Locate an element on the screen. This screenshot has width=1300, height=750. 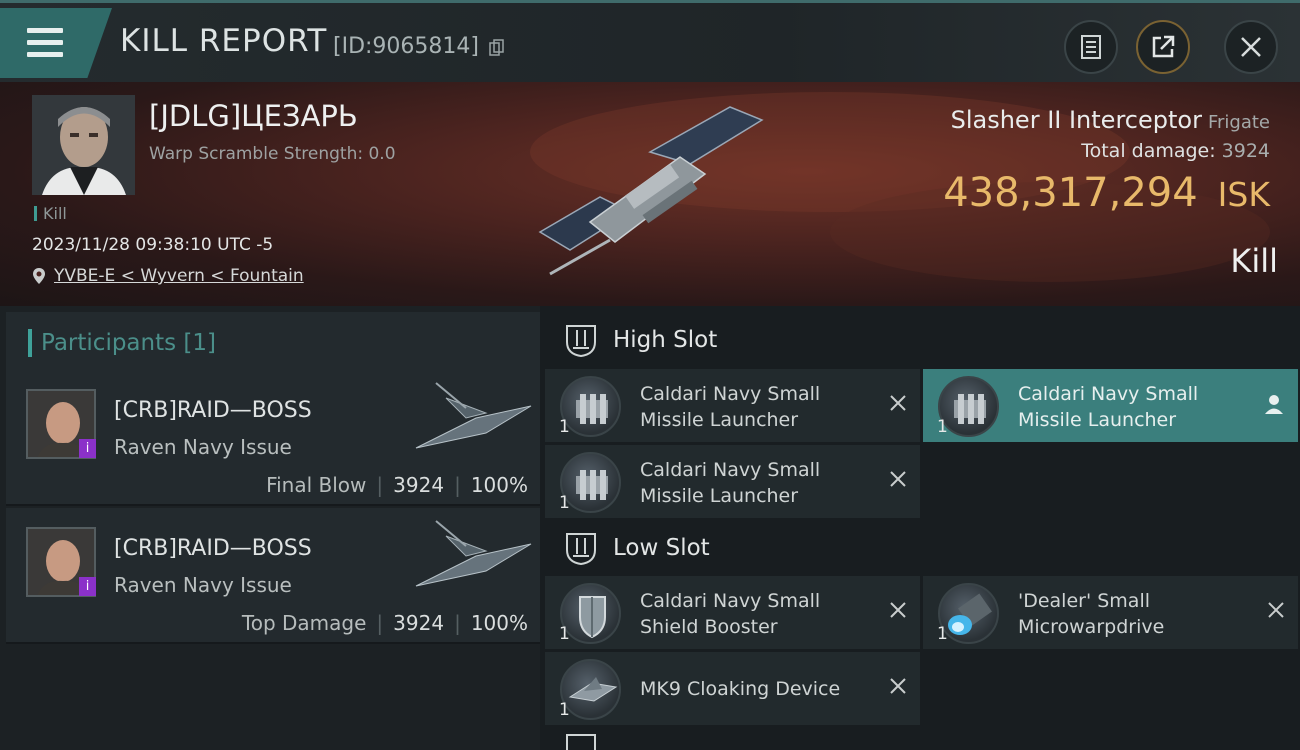
share-button is located at coordinates (1163, 47).